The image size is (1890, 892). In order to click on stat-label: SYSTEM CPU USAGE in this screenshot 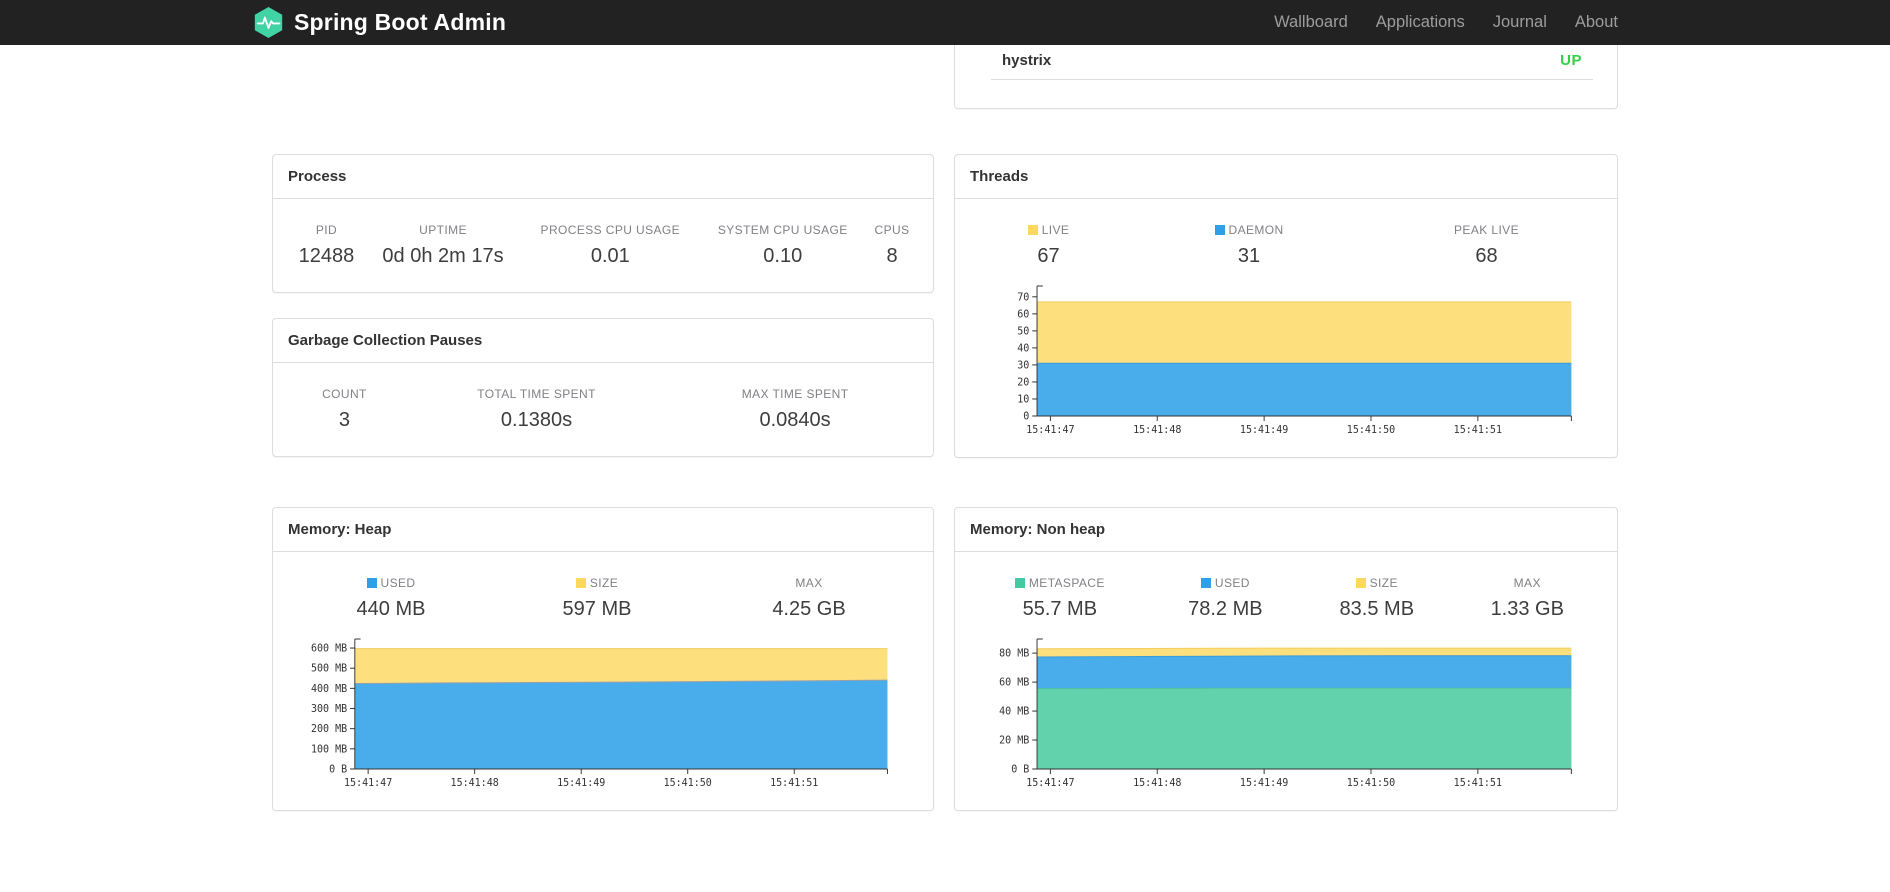, I will do `click(782, 230)`.